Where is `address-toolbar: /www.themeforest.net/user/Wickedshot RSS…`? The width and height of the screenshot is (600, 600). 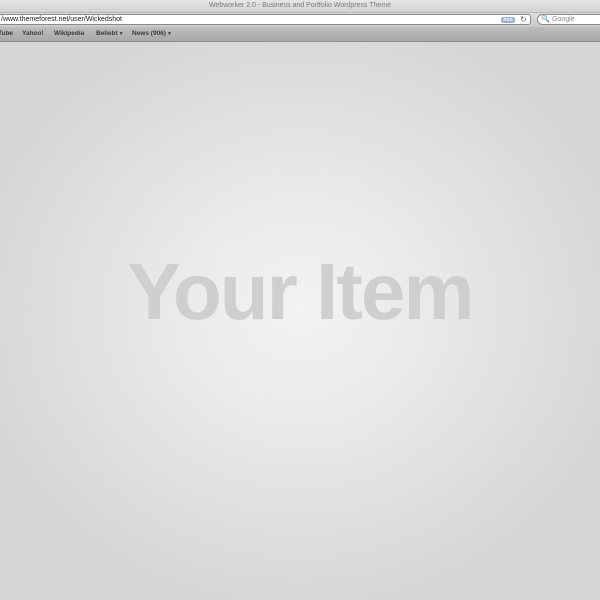 address-toolbar: /www.themeforest.net/user/Wickedshot RSS… is located at coordinates (300, 20).